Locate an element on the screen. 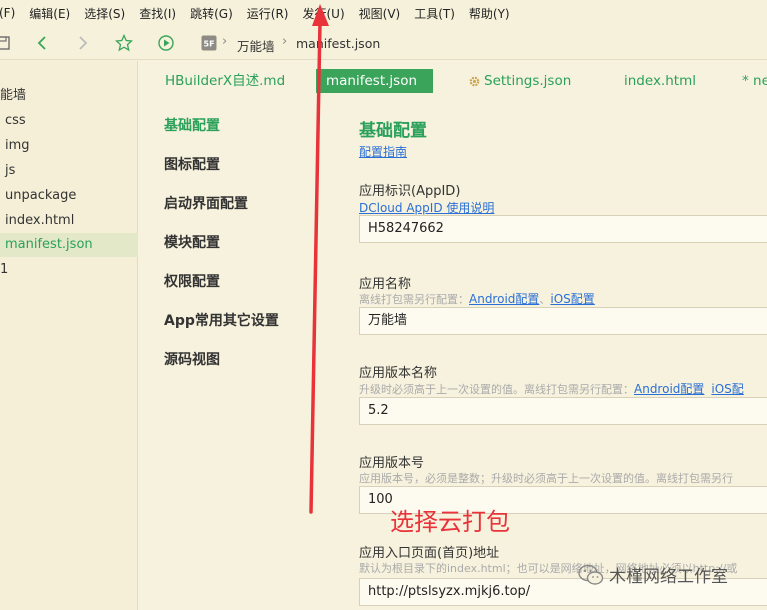  appid-field: H58247662 is located at coordinates (563, 229).